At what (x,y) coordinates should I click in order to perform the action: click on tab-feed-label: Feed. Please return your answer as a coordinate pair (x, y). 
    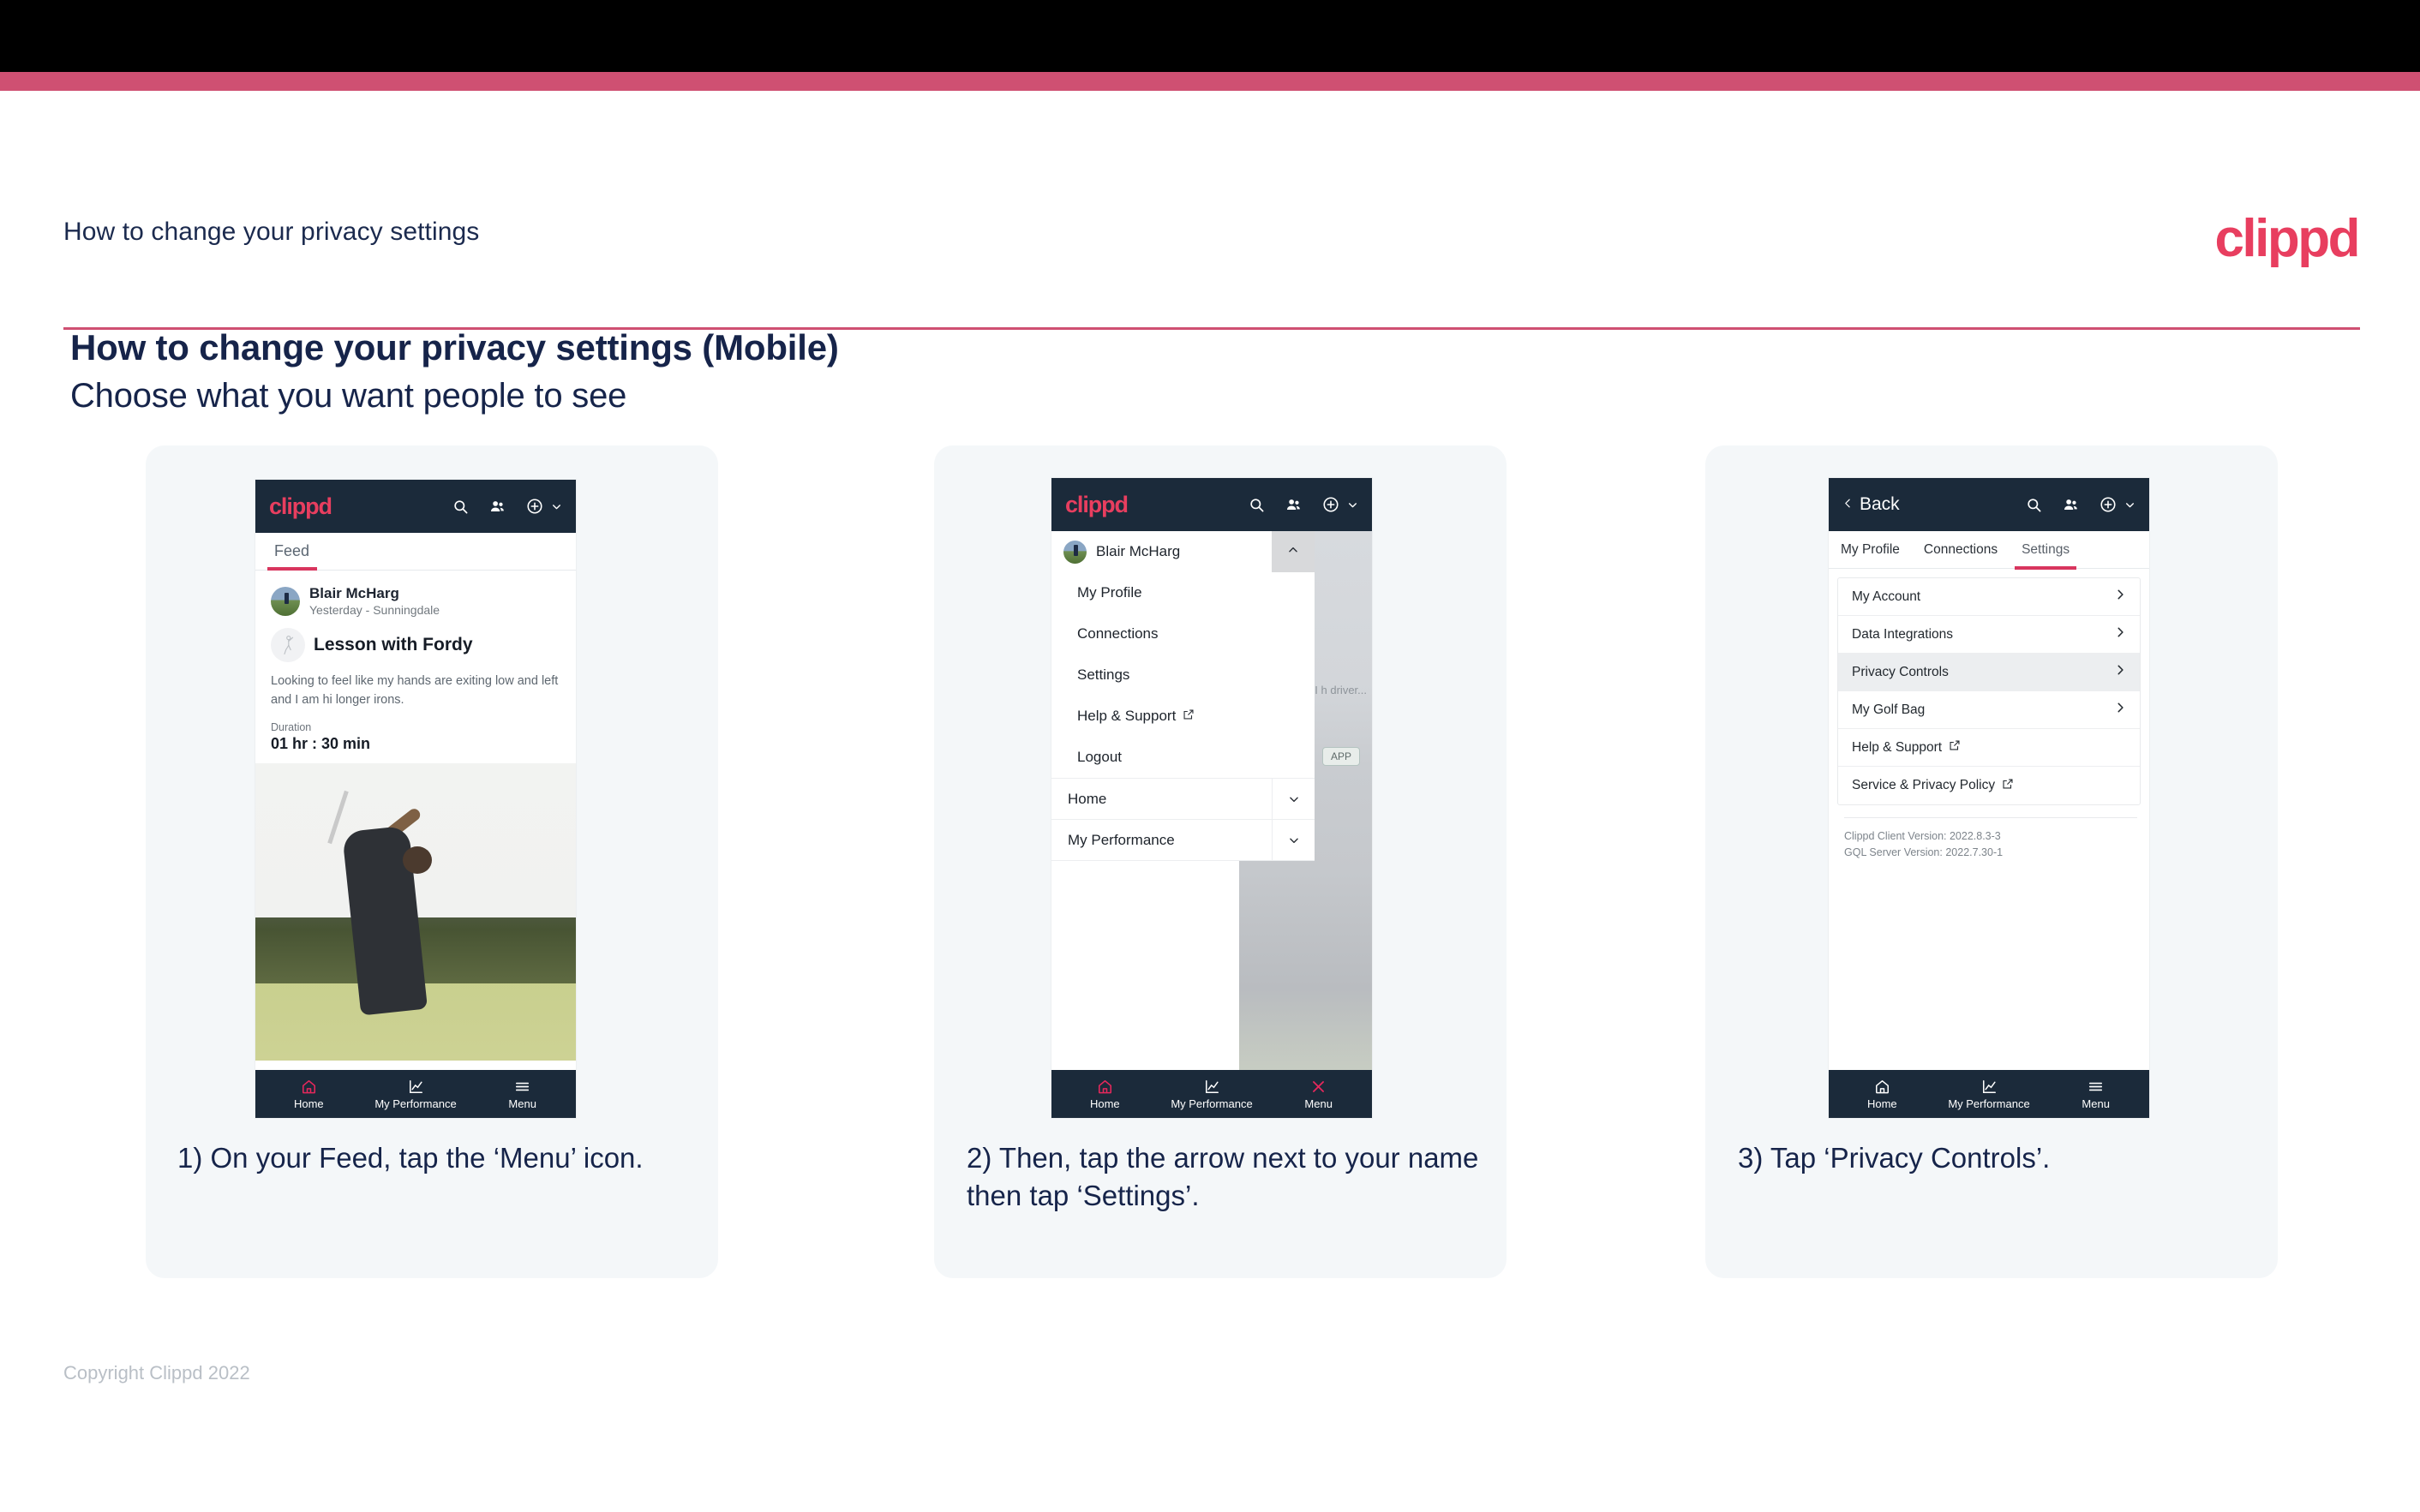
    Looking at the image, I should click on (292, 551).